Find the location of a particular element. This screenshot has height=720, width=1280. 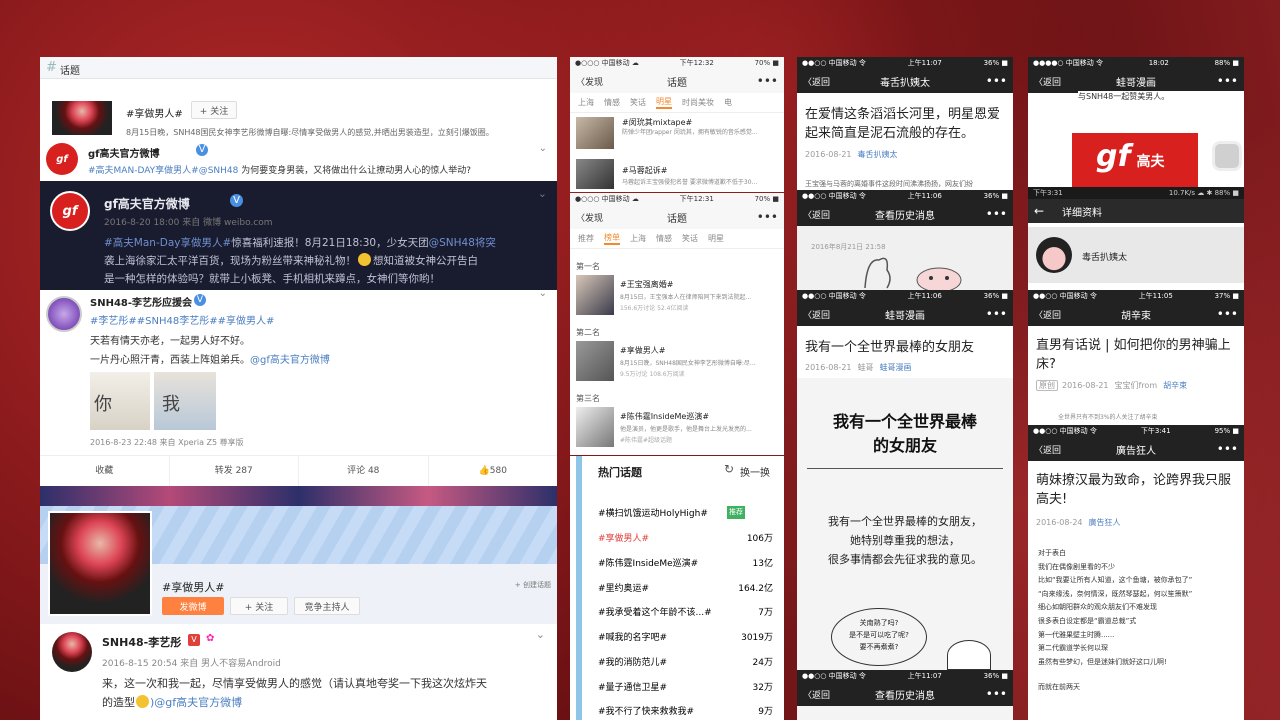

mention-link: @SNH48 is located at coordinates (219, 171).